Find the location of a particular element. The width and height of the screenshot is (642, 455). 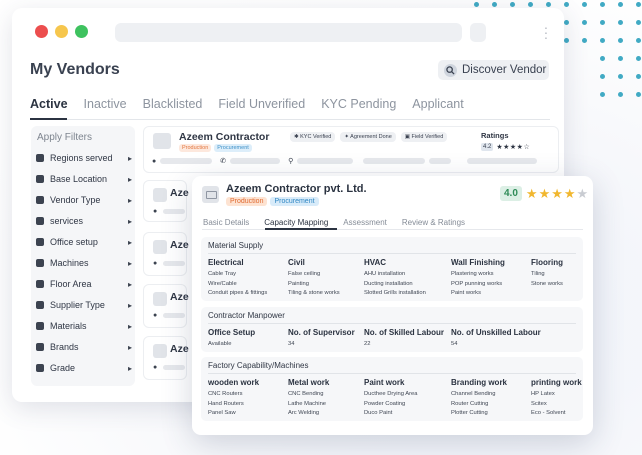

column-item: Scitex is located at coordinates (539, 403).